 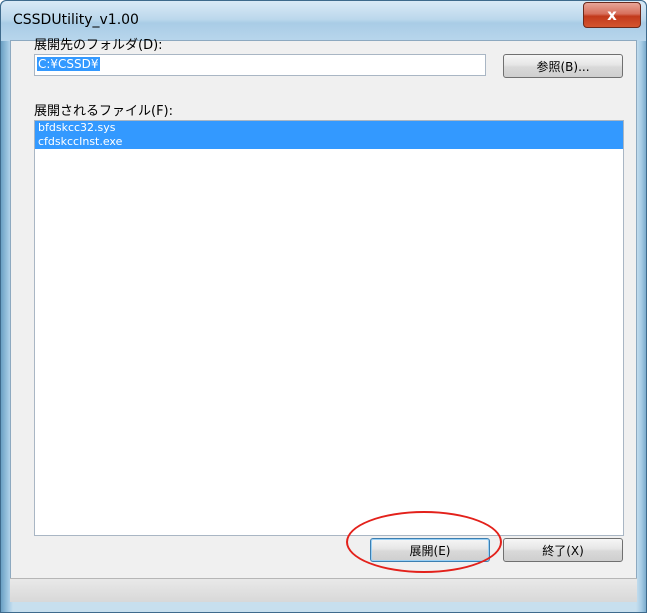 What do you see at coordinates (430, 550) in the screenshot?
I see `extract-button: 展開(E)` at bounding box center [430, 550].